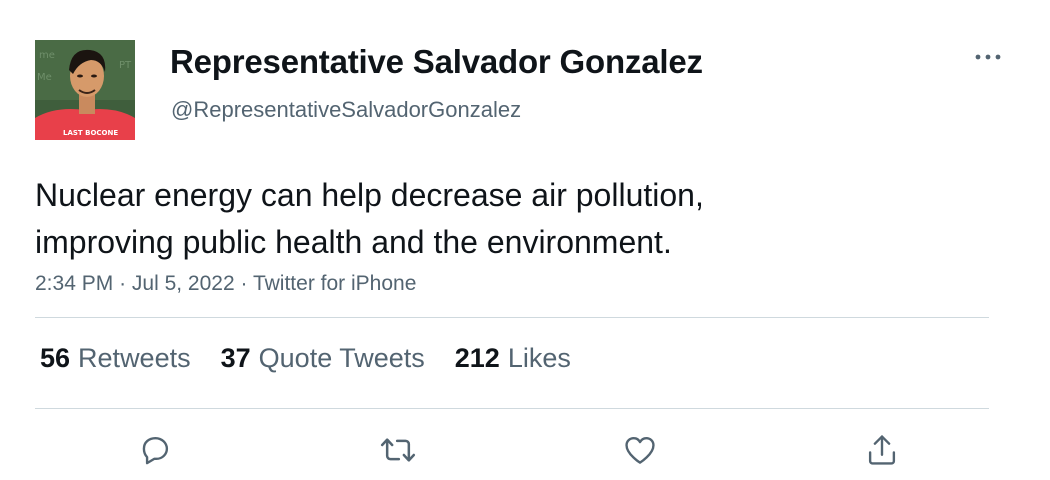  I want to click on retweets-label: Retweets, so click(134, 358).